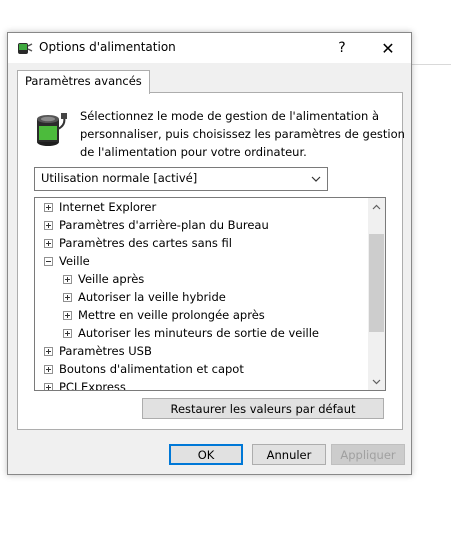 This screenshot has height=537, width=451. I want to click on scroll-up-arrow-icon, so click(376, 206).